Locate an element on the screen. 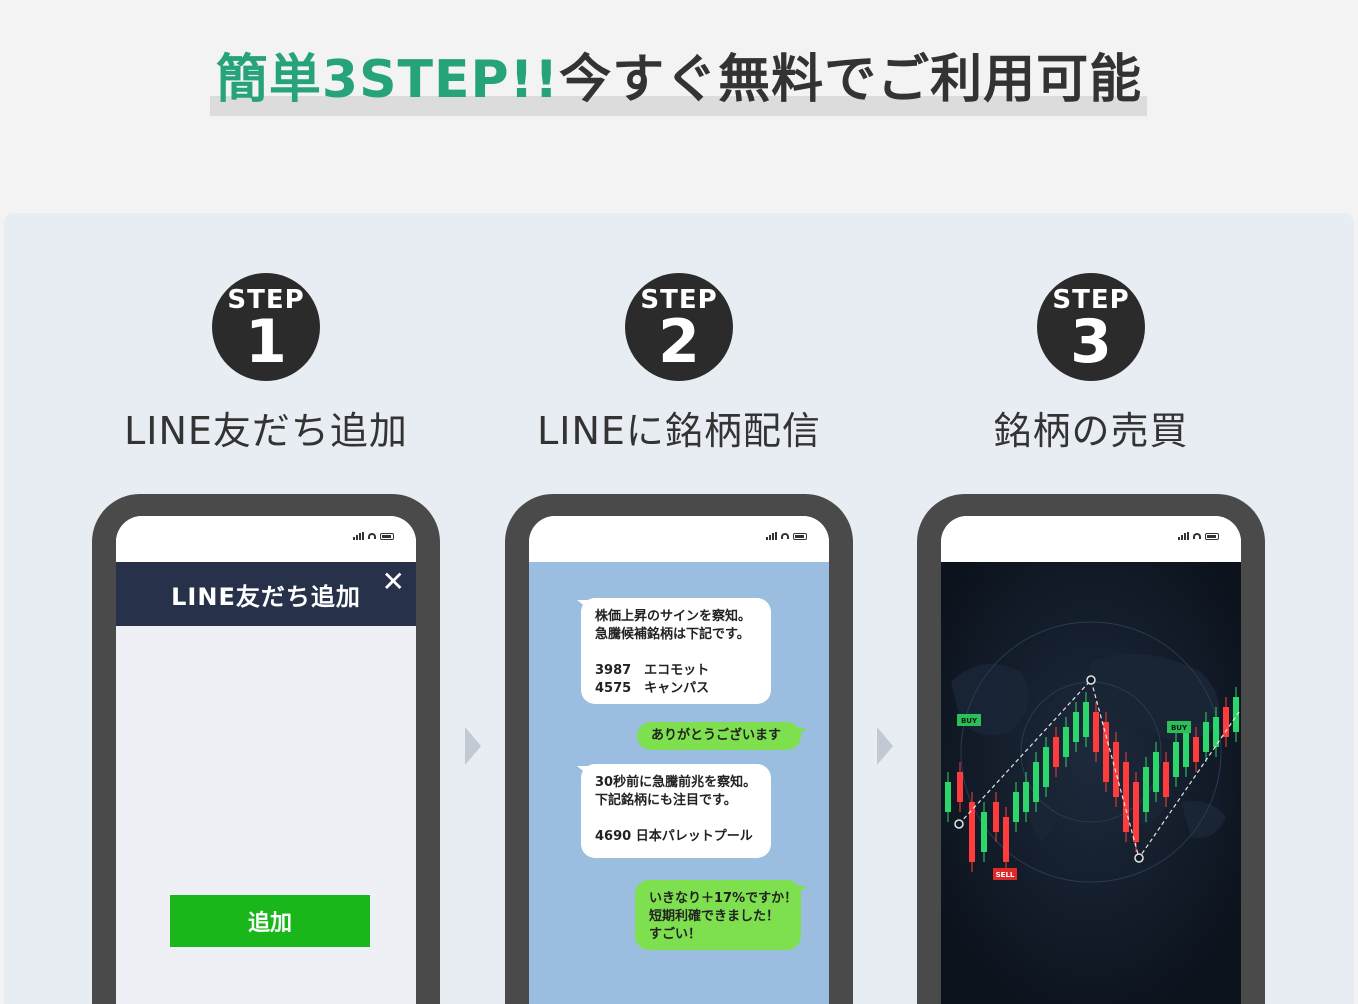  phone-1-screen: LINE友だち追加 ✕ 追加 is located at coordinates (266, 760).